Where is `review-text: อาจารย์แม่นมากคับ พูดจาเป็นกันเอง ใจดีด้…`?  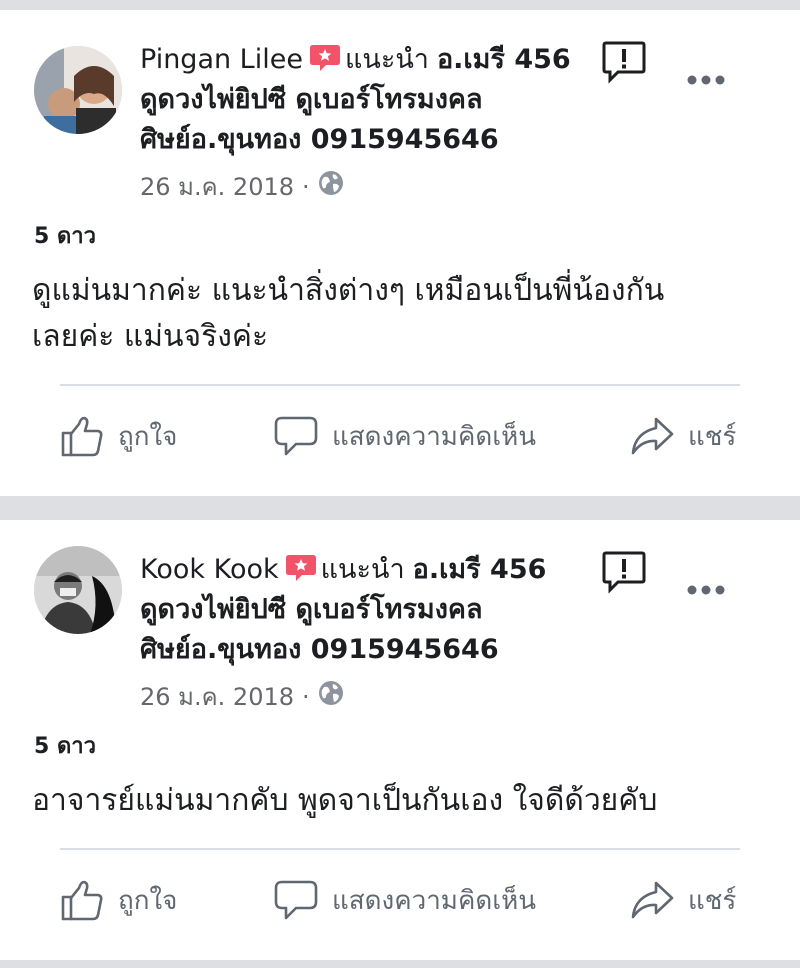
review-text: อาจารย์แม่นมากคับ พูดจาเป็นกันเอง ใจดีด้… is located at coordinates (397, 801).